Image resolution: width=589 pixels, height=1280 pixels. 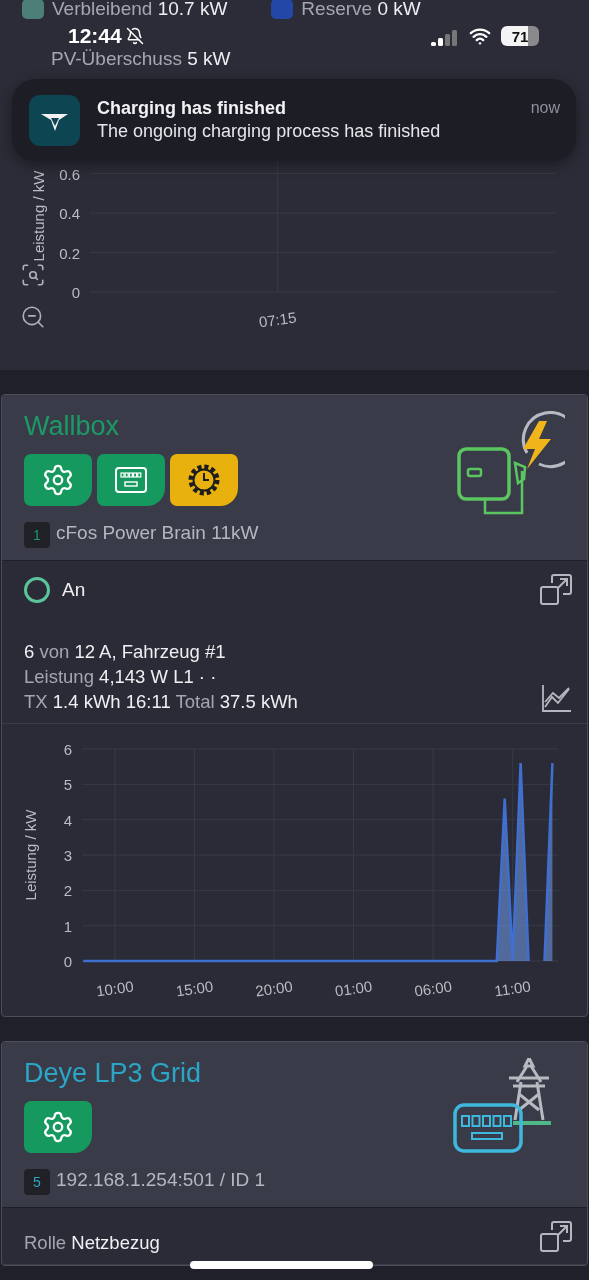 I want to click on x-tick-label: 11:00, so click(x=512, y=988).